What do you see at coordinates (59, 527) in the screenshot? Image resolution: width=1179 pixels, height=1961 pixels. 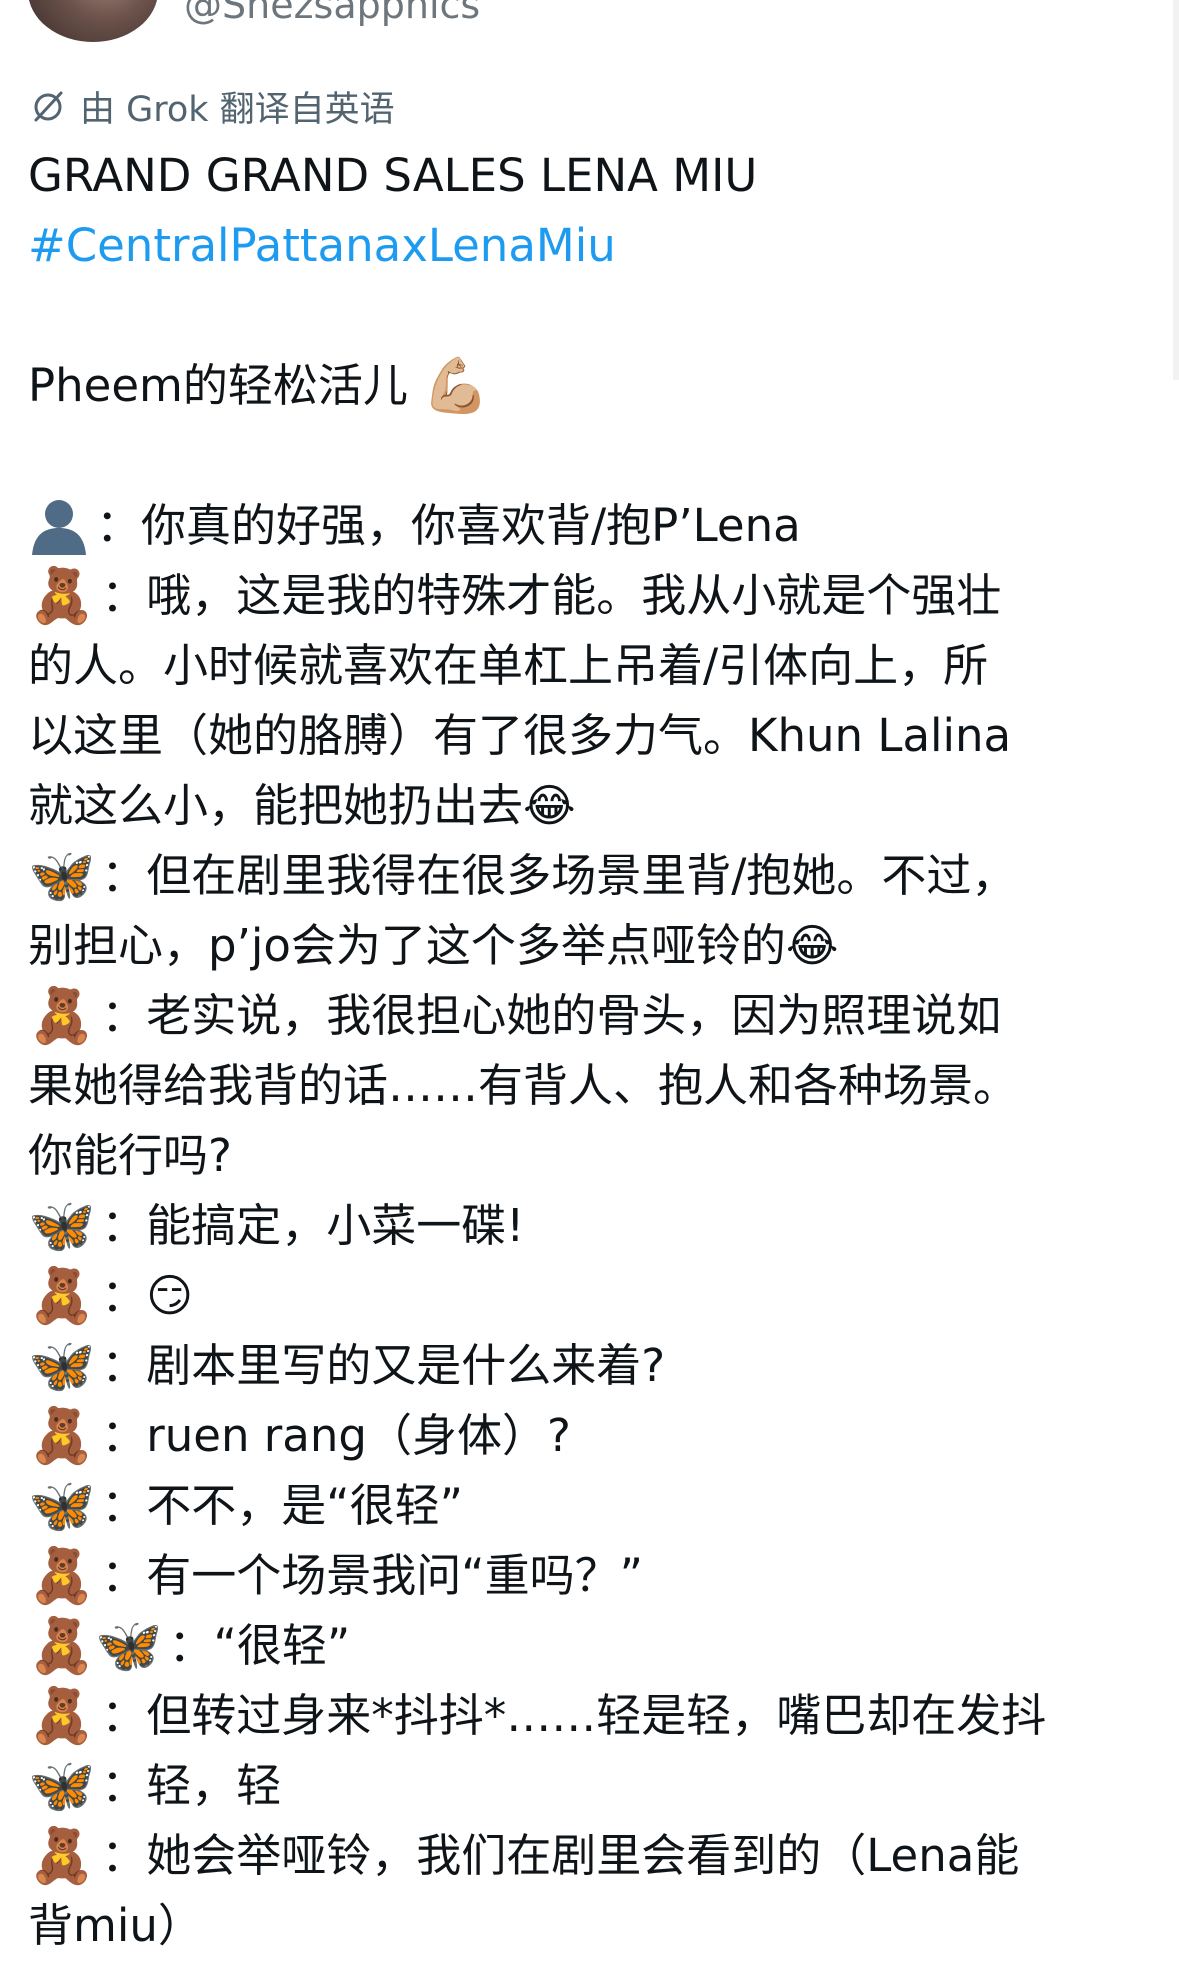 I see `person-silhouette-icon` at bounding box center [59, 527].